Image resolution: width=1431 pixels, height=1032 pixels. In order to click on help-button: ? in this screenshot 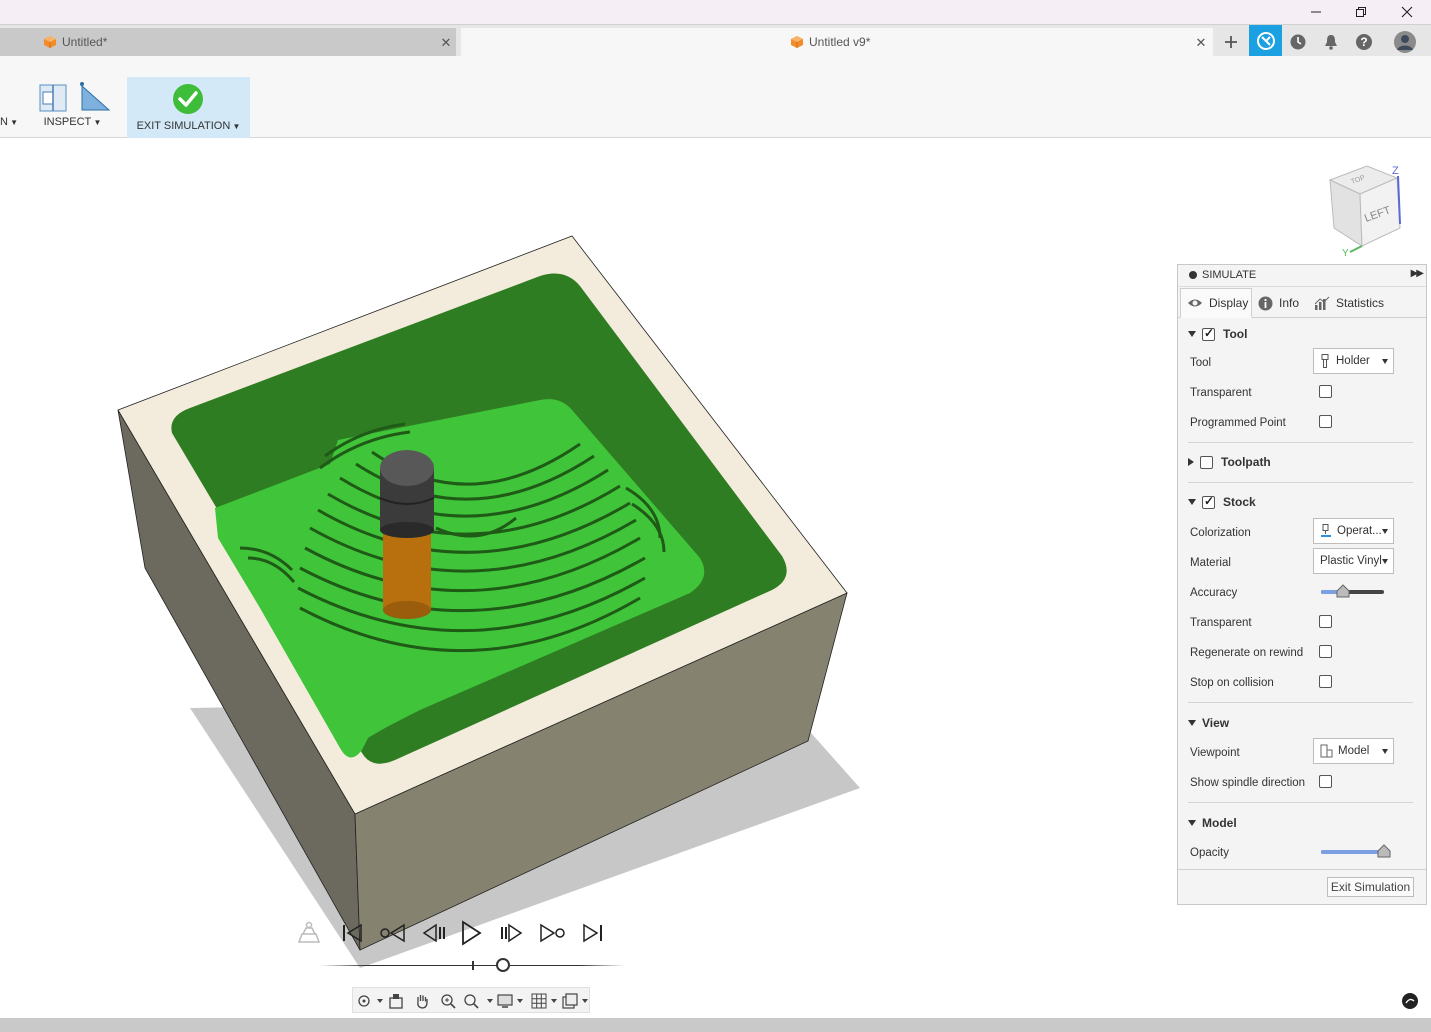, I will do `click(1364, 42)`.